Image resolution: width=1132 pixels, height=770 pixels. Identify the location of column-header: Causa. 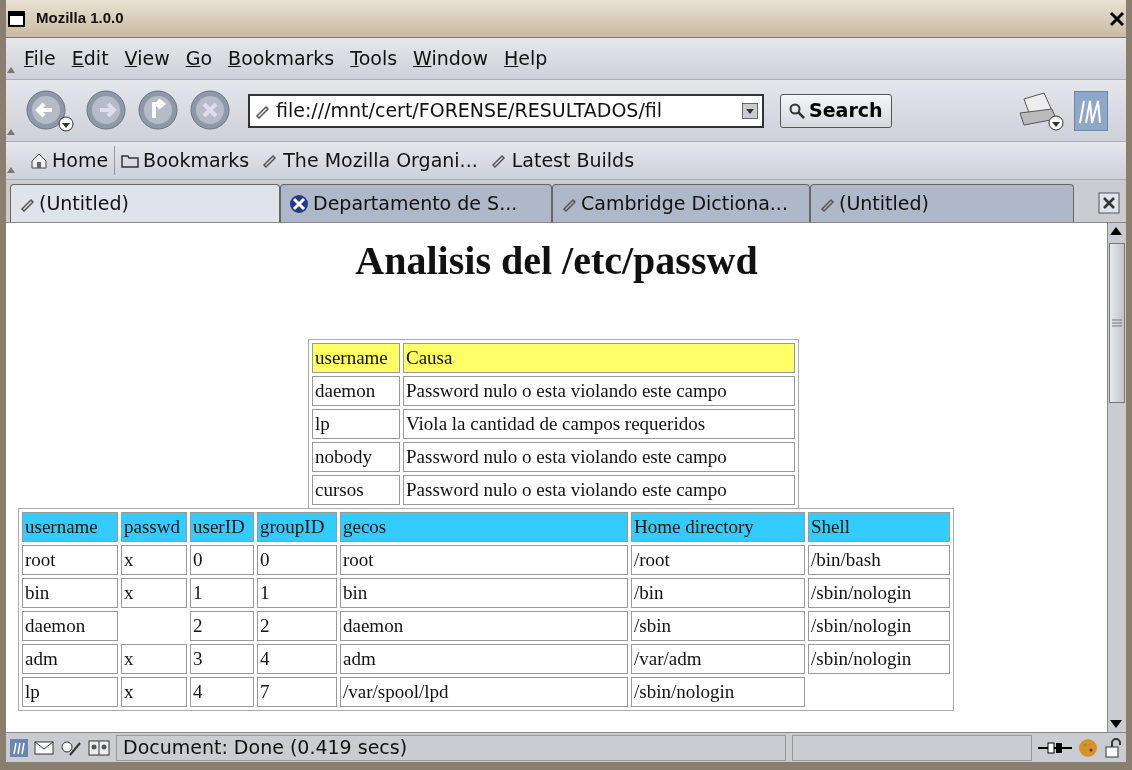
(599, 358).